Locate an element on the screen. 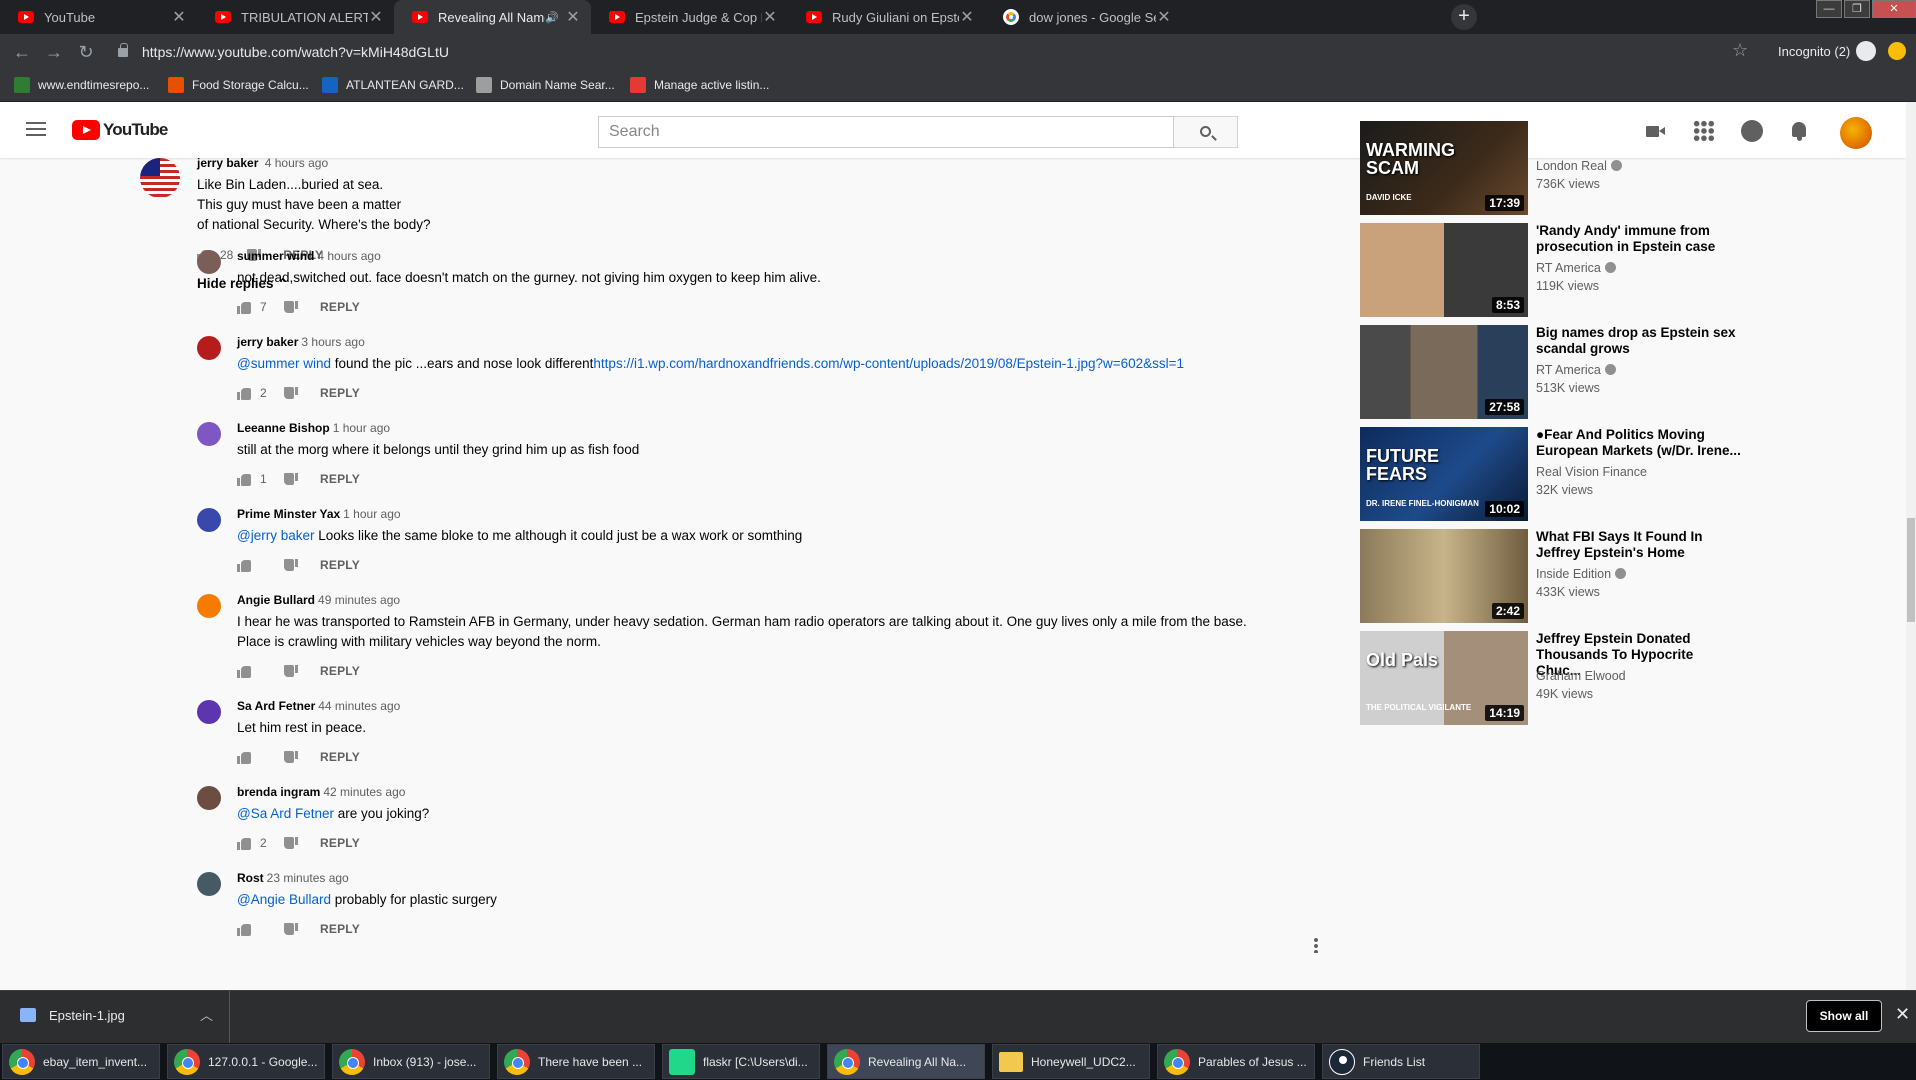 This screenshot has height=1080, width=1916. show-all-button: Show all is located at coordinates (1844, 1016).